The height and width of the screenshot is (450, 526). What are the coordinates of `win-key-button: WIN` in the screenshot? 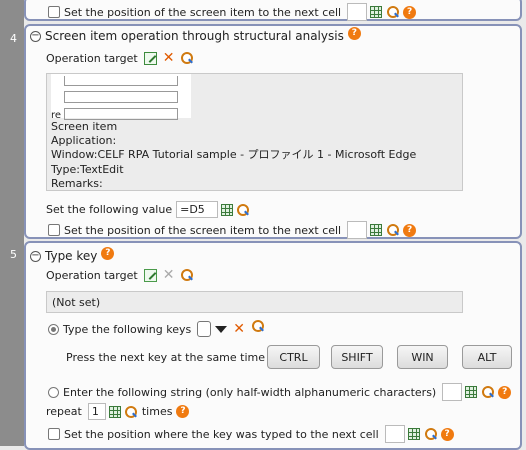 It's located at (422, 357).